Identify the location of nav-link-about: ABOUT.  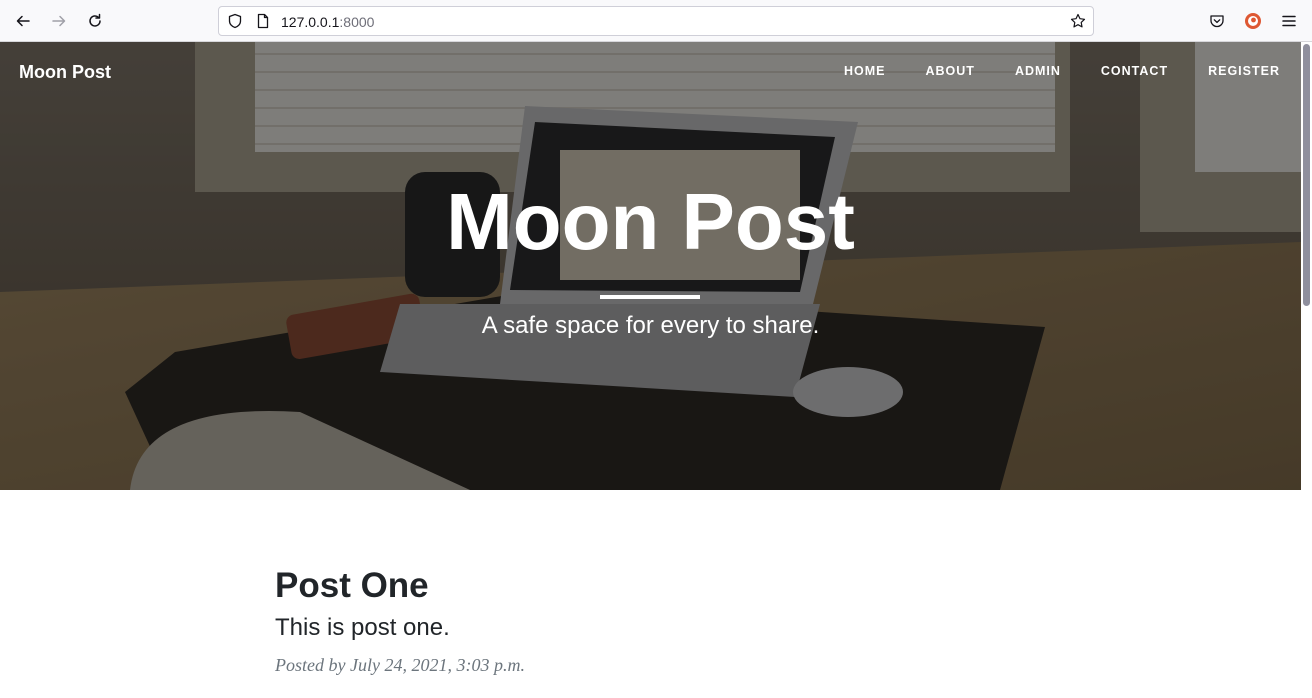
(949, 71).